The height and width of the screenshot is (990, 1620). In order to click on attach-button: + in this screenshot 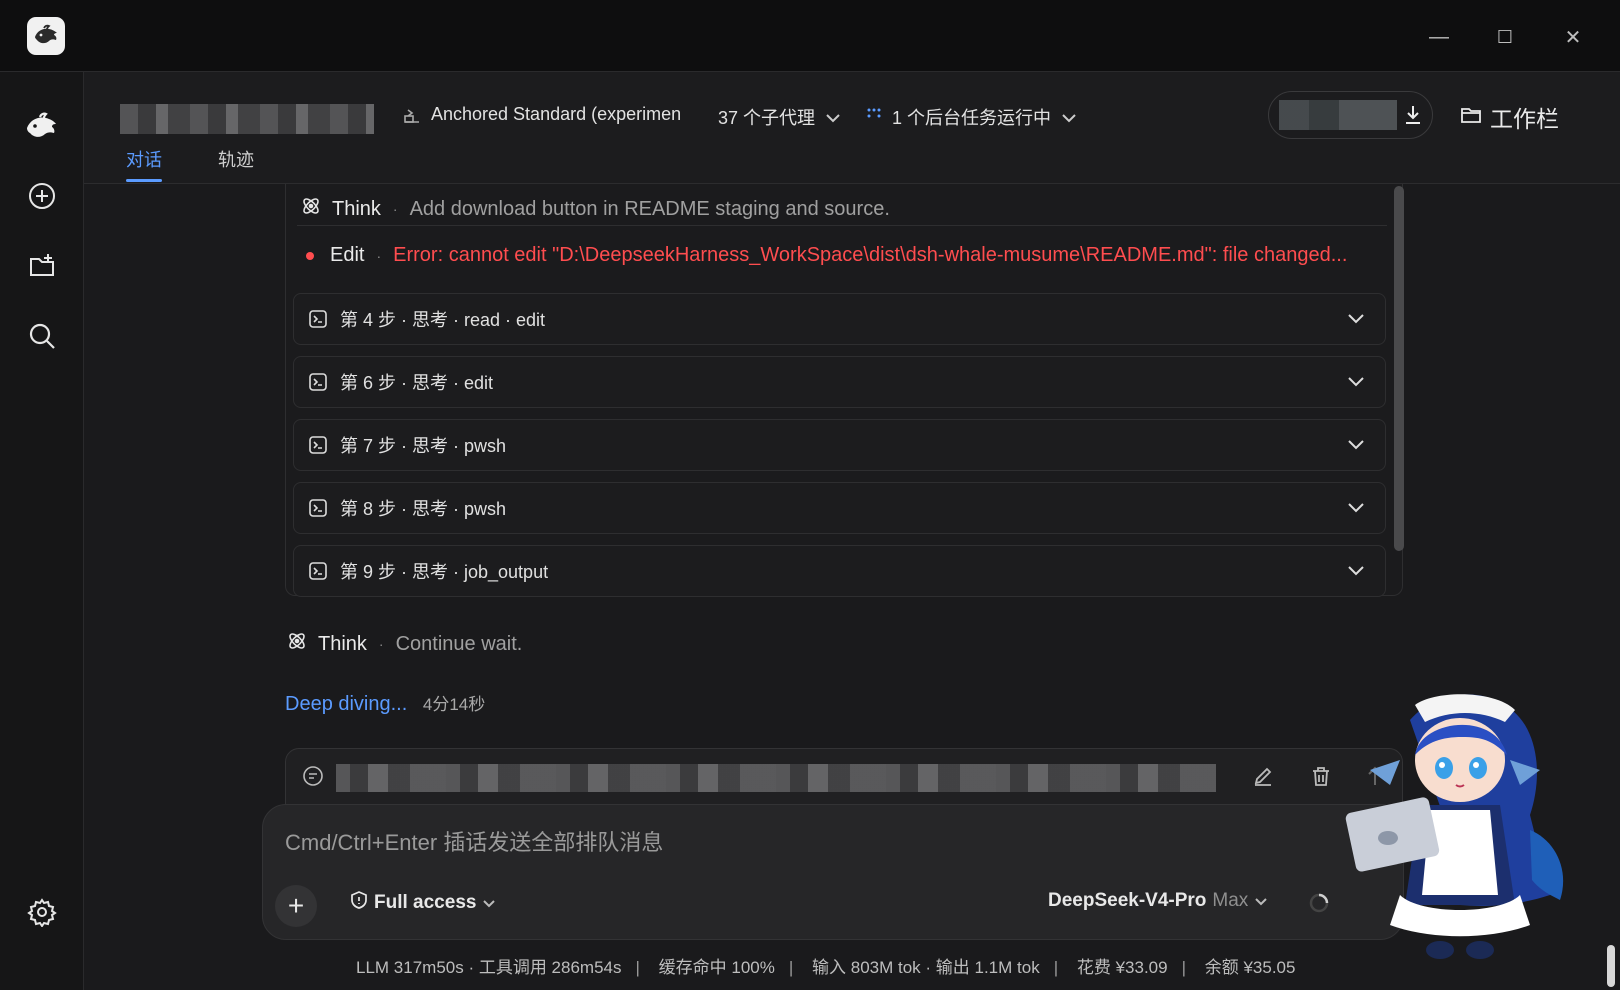, I will do `click(296, 906)`.